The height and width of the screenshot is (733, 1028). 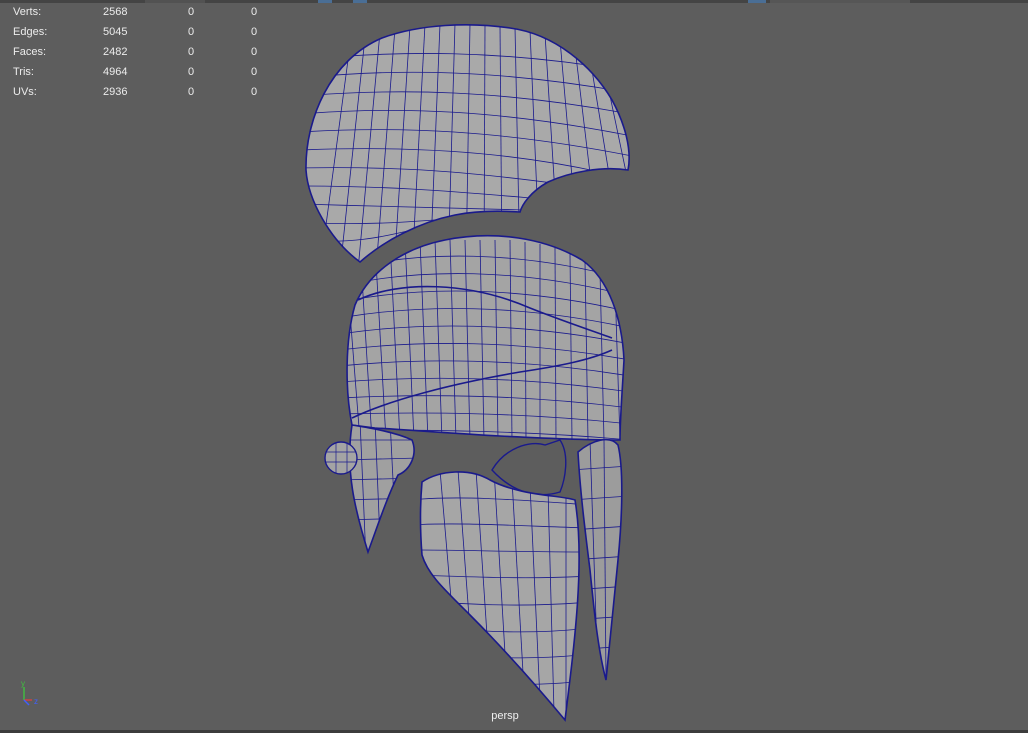 I want to click on hud-row-uvs: UVs: 2936 0 0, so click(x=140, y=95).